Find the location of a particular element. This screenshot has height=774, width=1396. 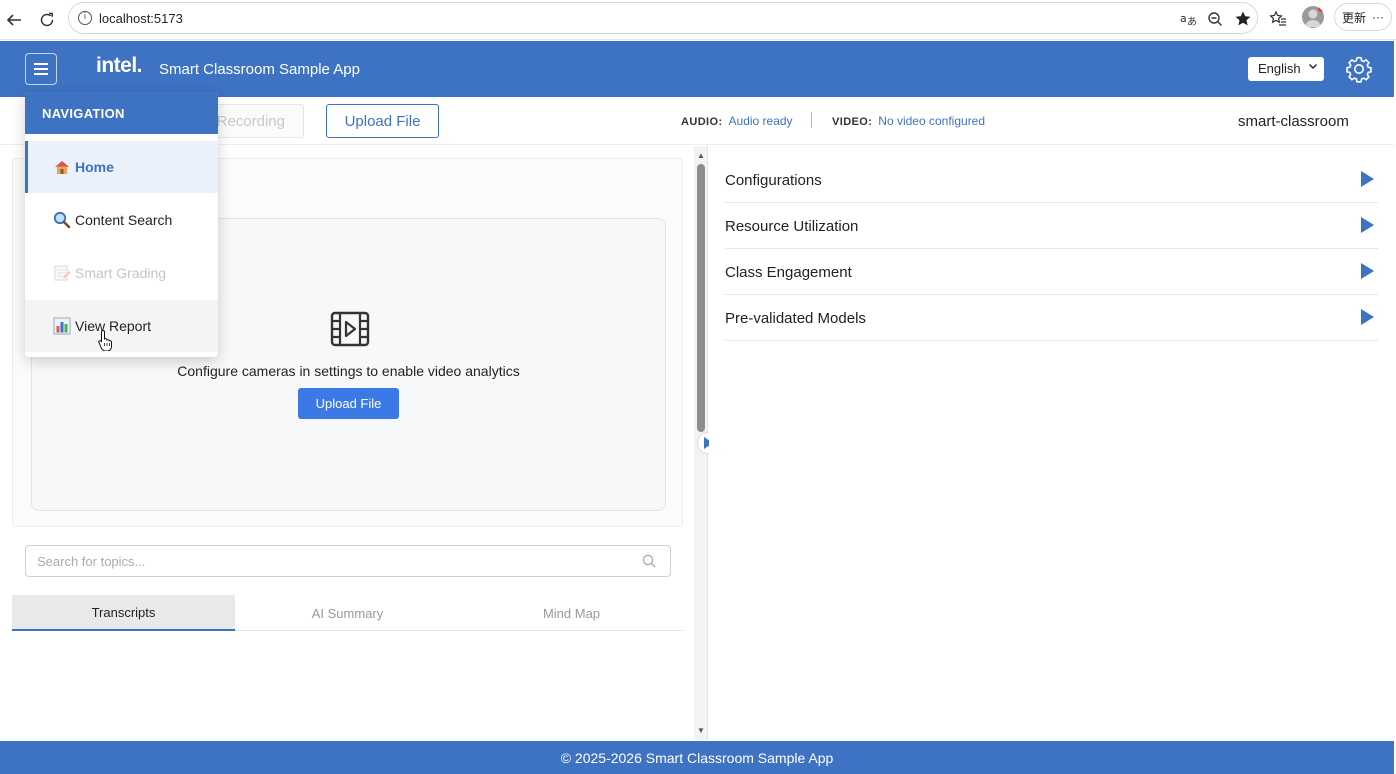

favorites-icon is located at coordinates (1278, 19).